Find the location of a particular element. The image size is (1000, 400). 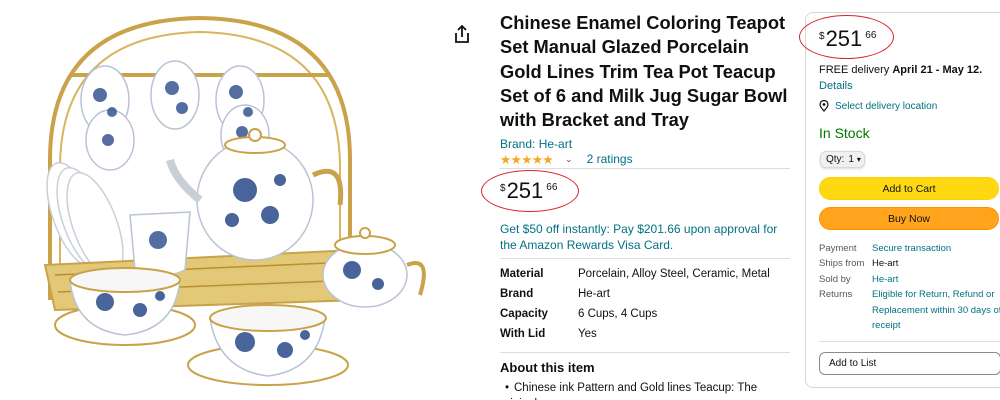

spec-key: Material is located at coordinates (522, 274).